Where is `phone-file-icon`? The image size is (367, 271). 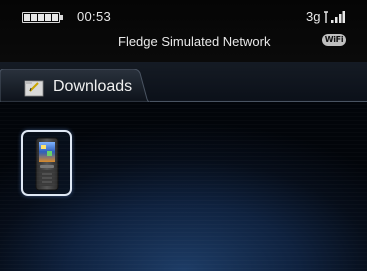 phone-file-icon is located at coordinates (47, 164).